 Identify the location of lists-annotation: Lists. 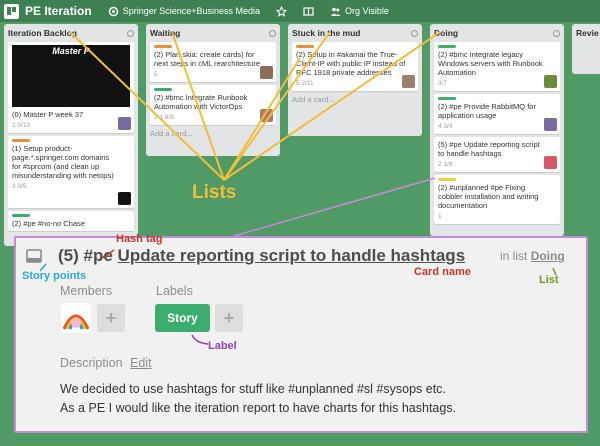
(214, 192).